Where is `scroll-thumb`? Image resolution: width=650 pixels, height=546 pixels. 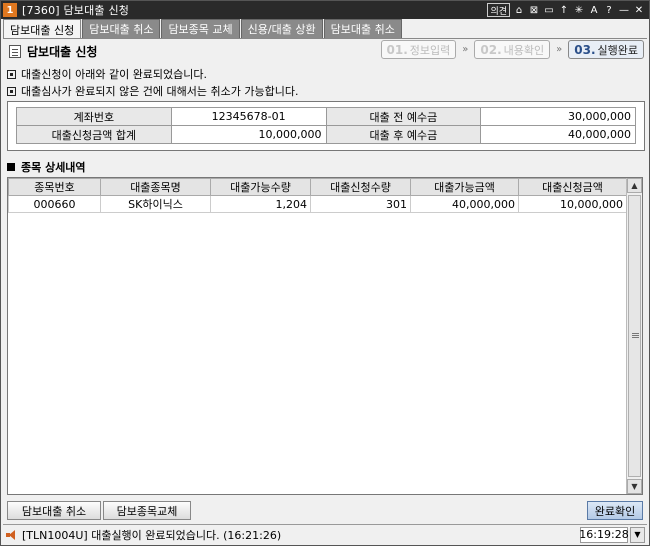 scroll-thumb is located at coordinates (634, 336).